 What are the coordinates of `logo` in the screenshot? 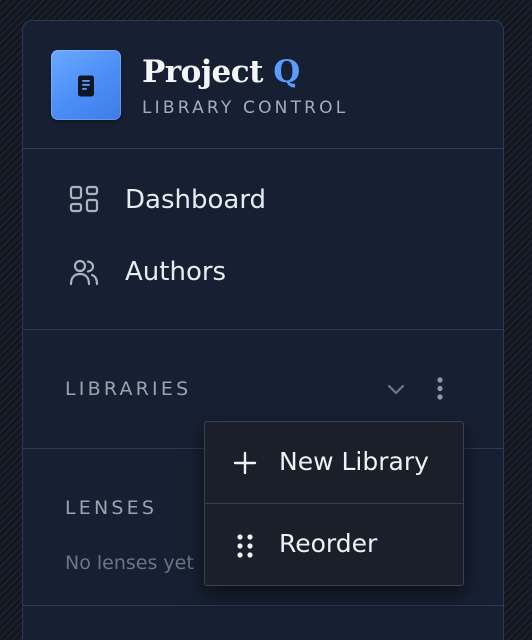 It's located at (86, 85).